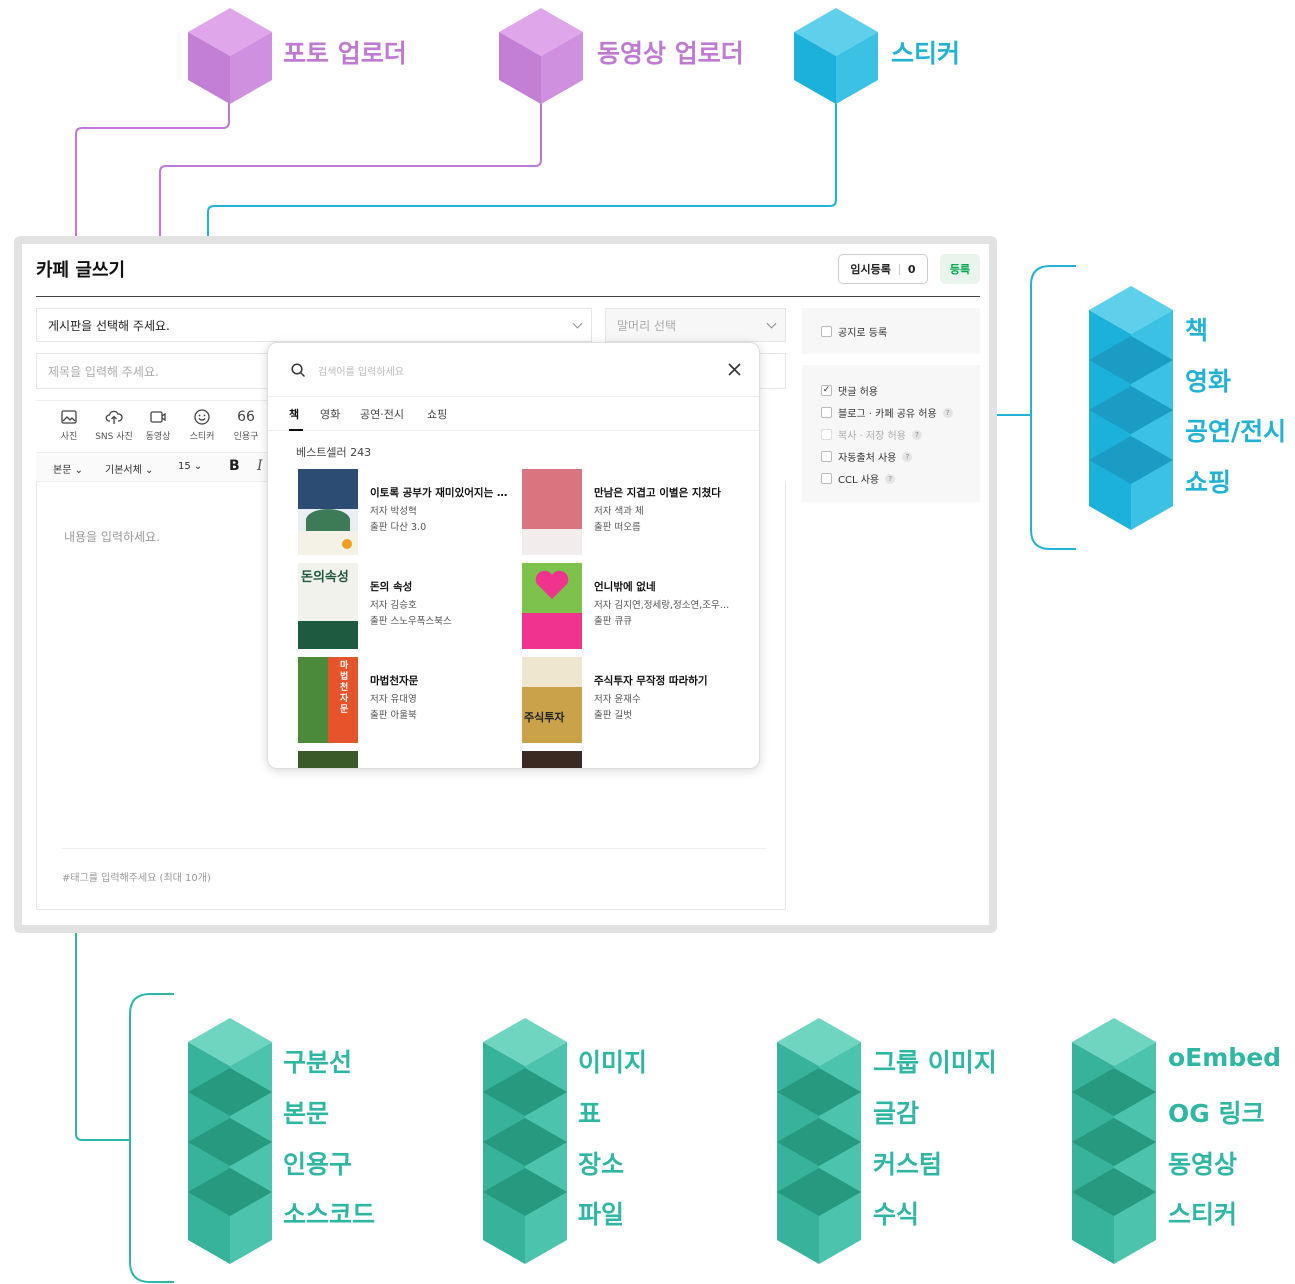 This screenshot has height=1284, width=1295. What do you see at coordinates (69, 425) in the screenshot?
I see `photo-button: 사진` at bounding box center [69, 425].